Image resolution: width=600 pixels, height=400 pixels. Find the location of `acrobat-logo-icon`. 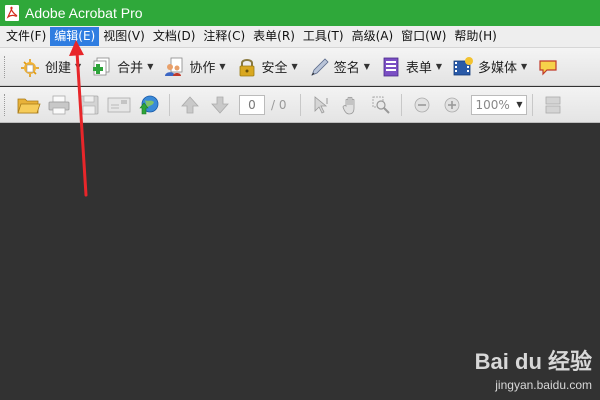

acrobat-logo-icon is located at coordinates (12, 13).